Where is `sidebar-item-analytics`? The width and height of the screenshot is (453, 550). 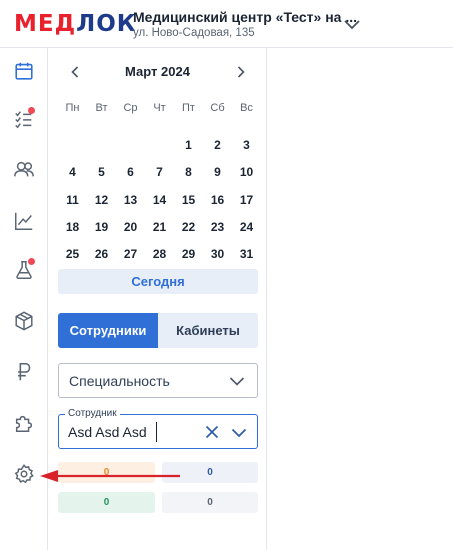 sidebar-item-analytics is located at coordinates (24, 221).